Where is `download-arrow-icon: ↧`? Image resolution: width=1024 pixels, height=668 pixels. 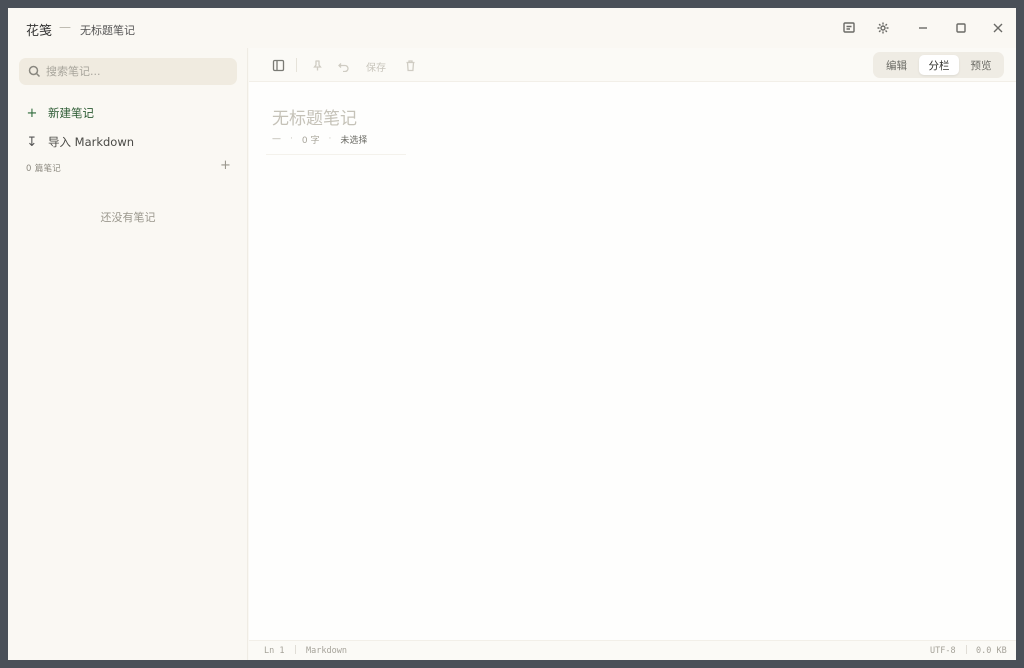 download-arrow-icon: ↧ is located at coordinates (32, 142).